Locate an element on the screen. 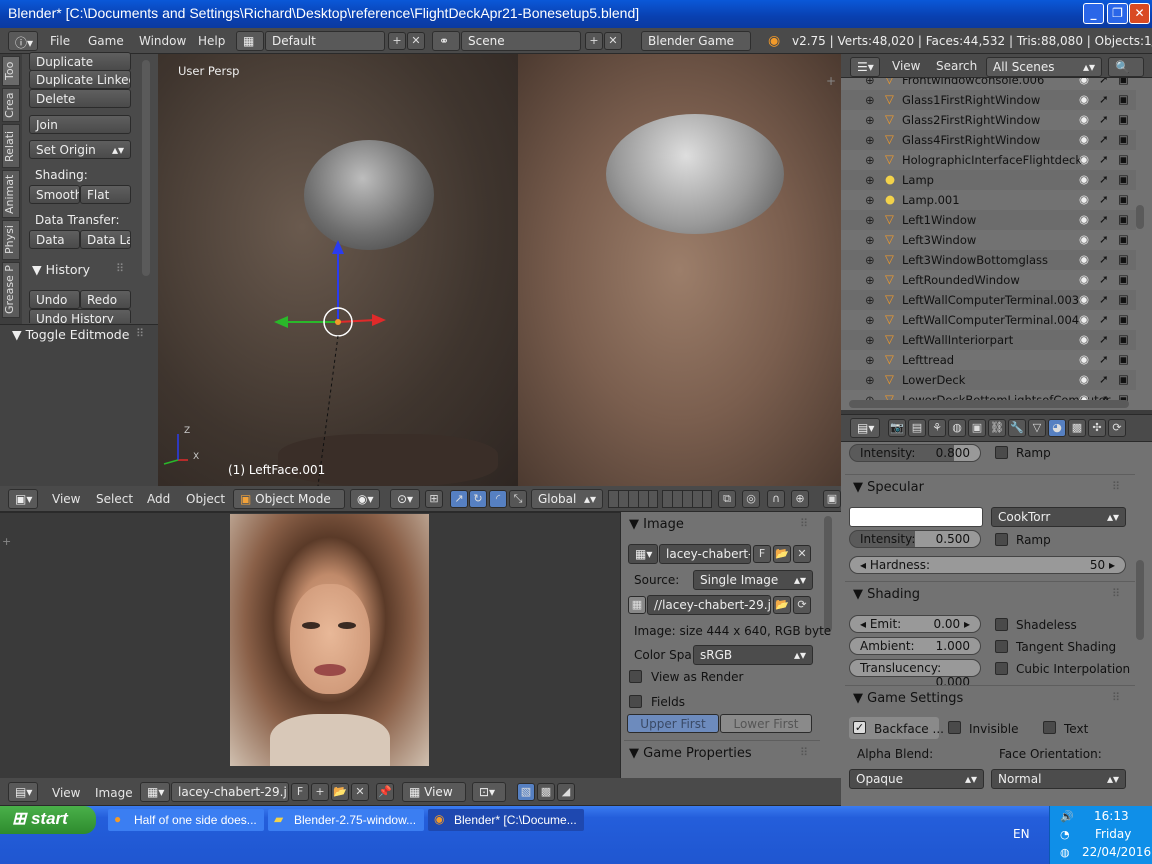 The width and height of the screenshot is (1152, 864). network-icon: ◔ is located at coordinates (1065, 834).